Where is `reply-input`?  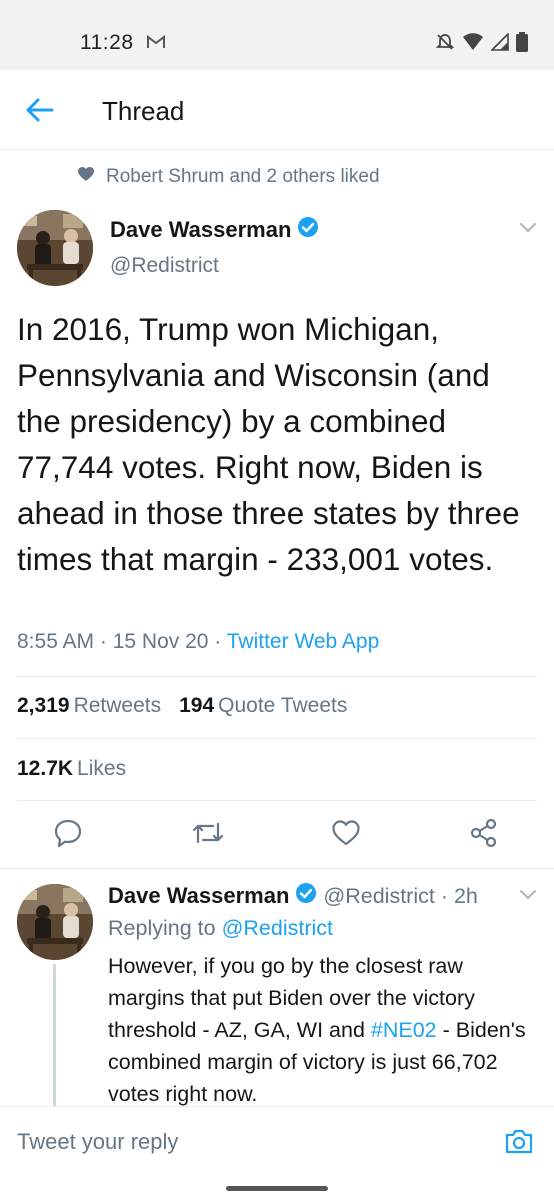 reply-input is located at coordinates (237, 1142).